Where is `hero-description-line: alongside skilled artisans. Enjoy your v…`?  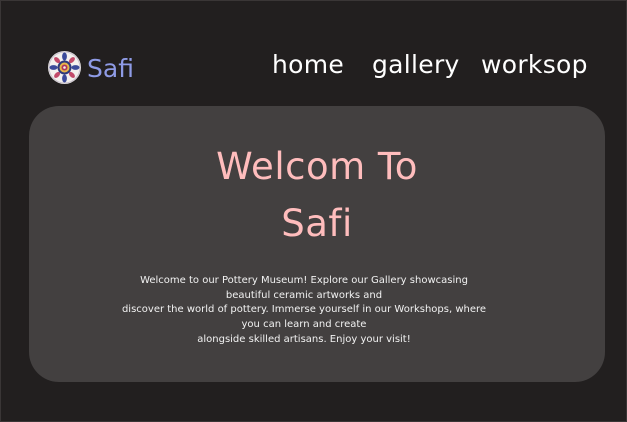 hero-description-line: alongside skilled artisans. Enjoy your v… is located at coordinates (304, 339).